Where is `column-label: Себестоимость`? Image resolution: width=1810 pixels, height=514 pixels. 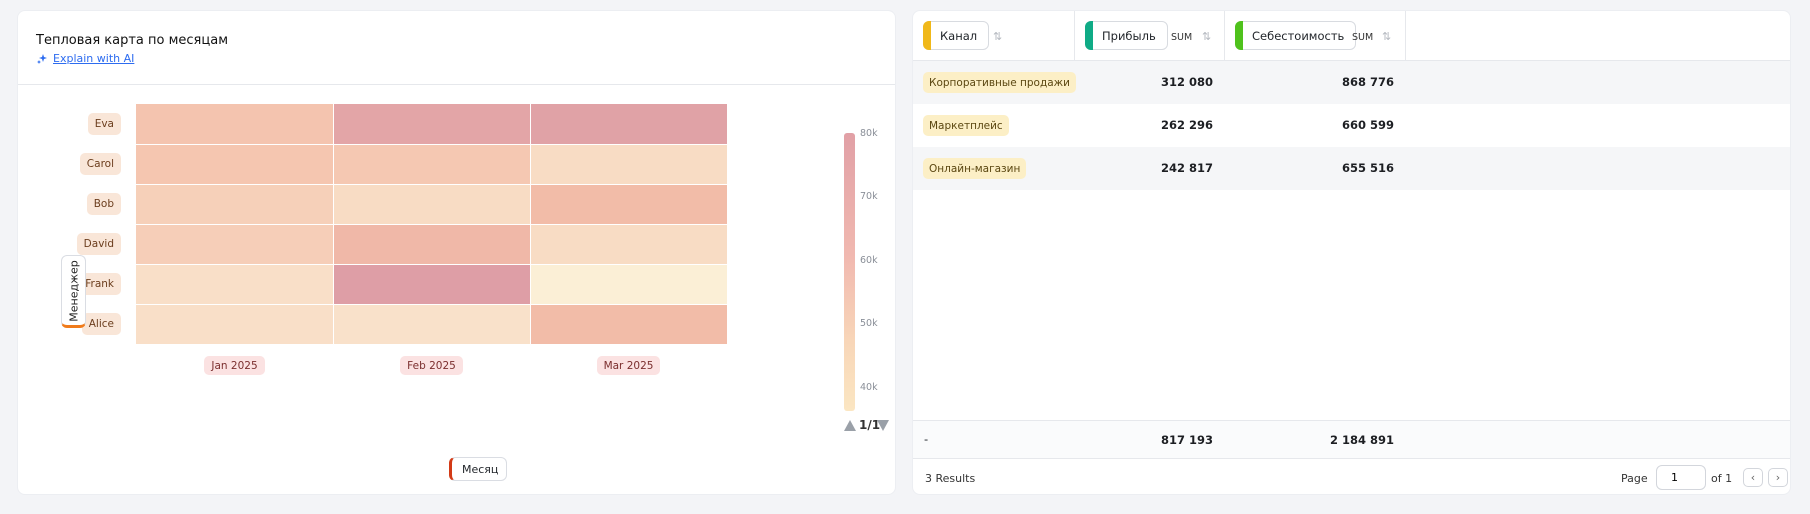 column-label: Себестоимость is located at coordinates (1298, 35).